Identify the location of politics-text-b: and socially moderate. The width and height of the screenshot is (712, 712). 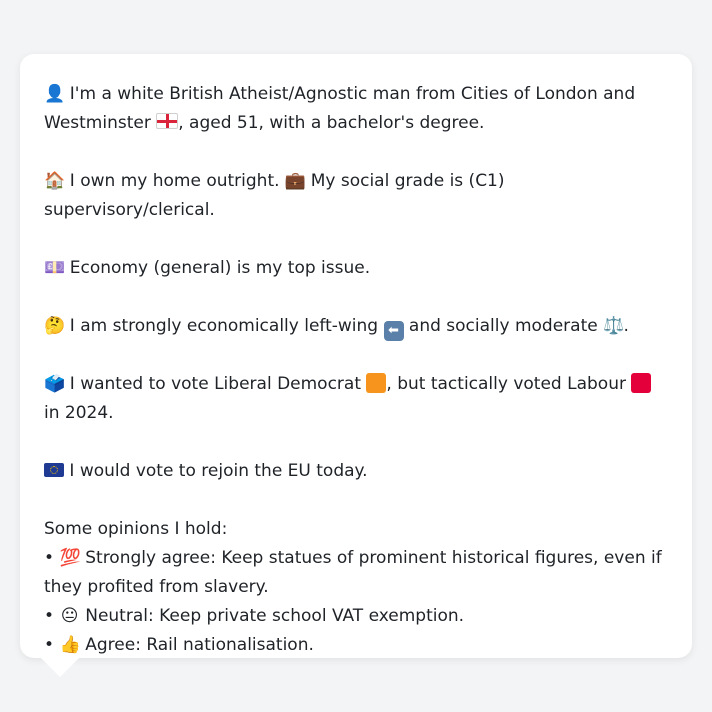
(503, 326).